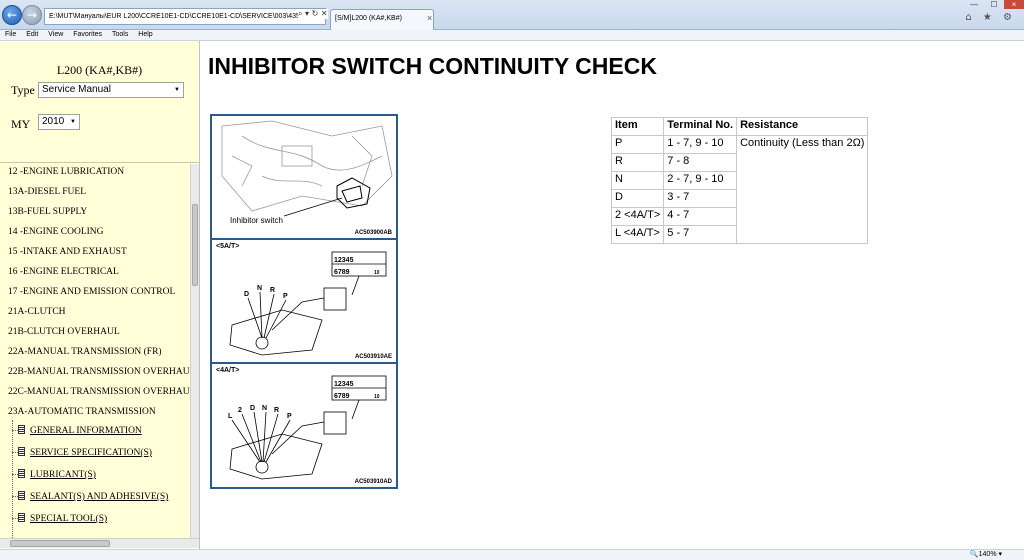  What do you see at coordinates (53, 121) in the screenshot?
I see `model-year-value: 2010` at bounding box center [53, 121].